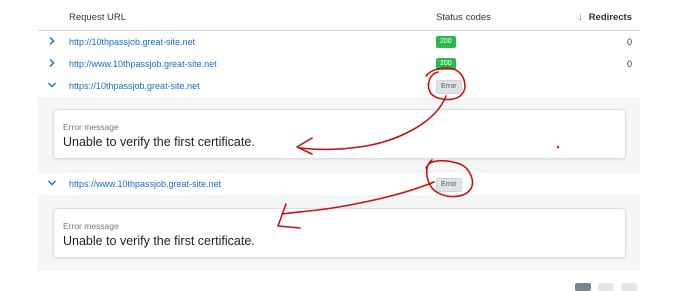 The height and width of the screenshot is (291, 690). What do you see at coordinates (134, 86) in the screenshot?
I see `request-url-link: https://10thpassjob.great-site.net` at bounding box center [134, 86].